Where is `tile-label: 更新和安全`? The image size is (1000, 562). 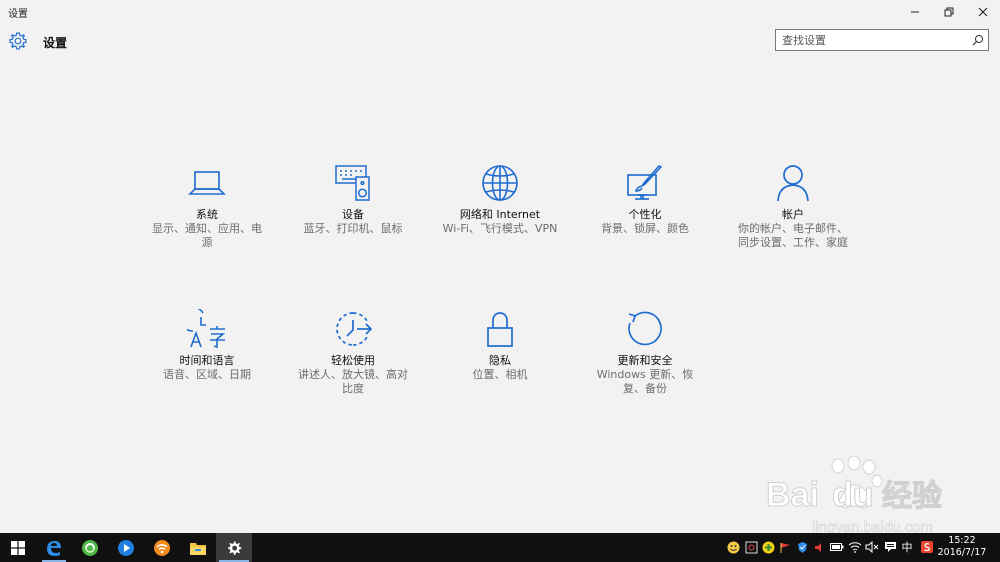 tile-label: 更新和安全 is located at coordinates (645, 360).